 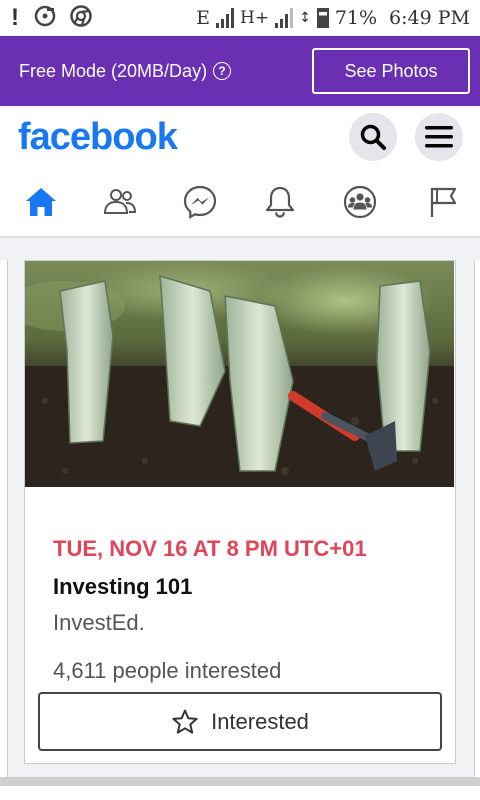 I want to click on see-photos-button: See Photos, so click(x=391, y=71).